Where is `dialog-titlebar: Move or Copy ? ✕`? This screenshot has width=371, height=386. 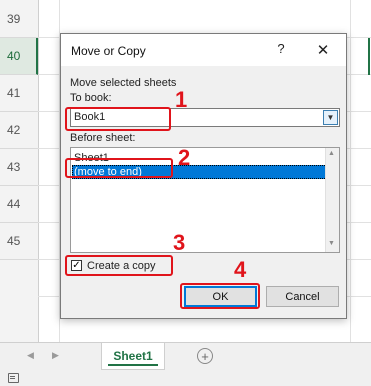 dialog-titlebar: Move or Copy ? ✕ is located at coordinates (203, 50).